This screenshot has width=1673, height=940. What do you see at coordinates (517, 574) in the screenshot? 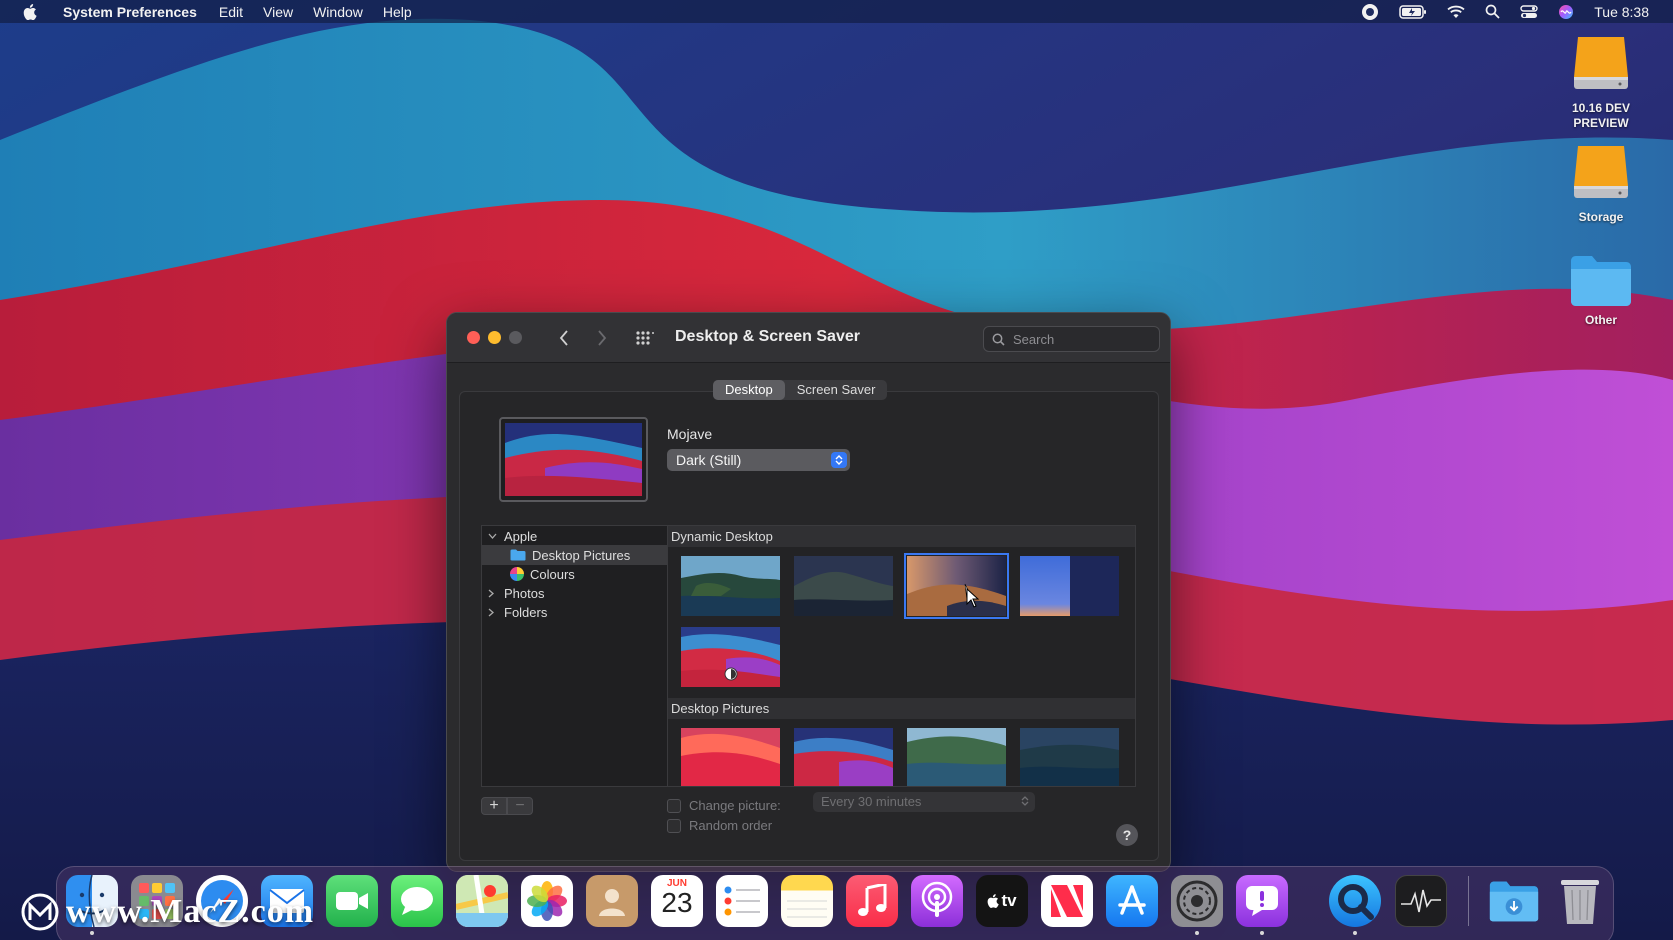
I see `color-wheel-icon` at bounding box center [517, 574].